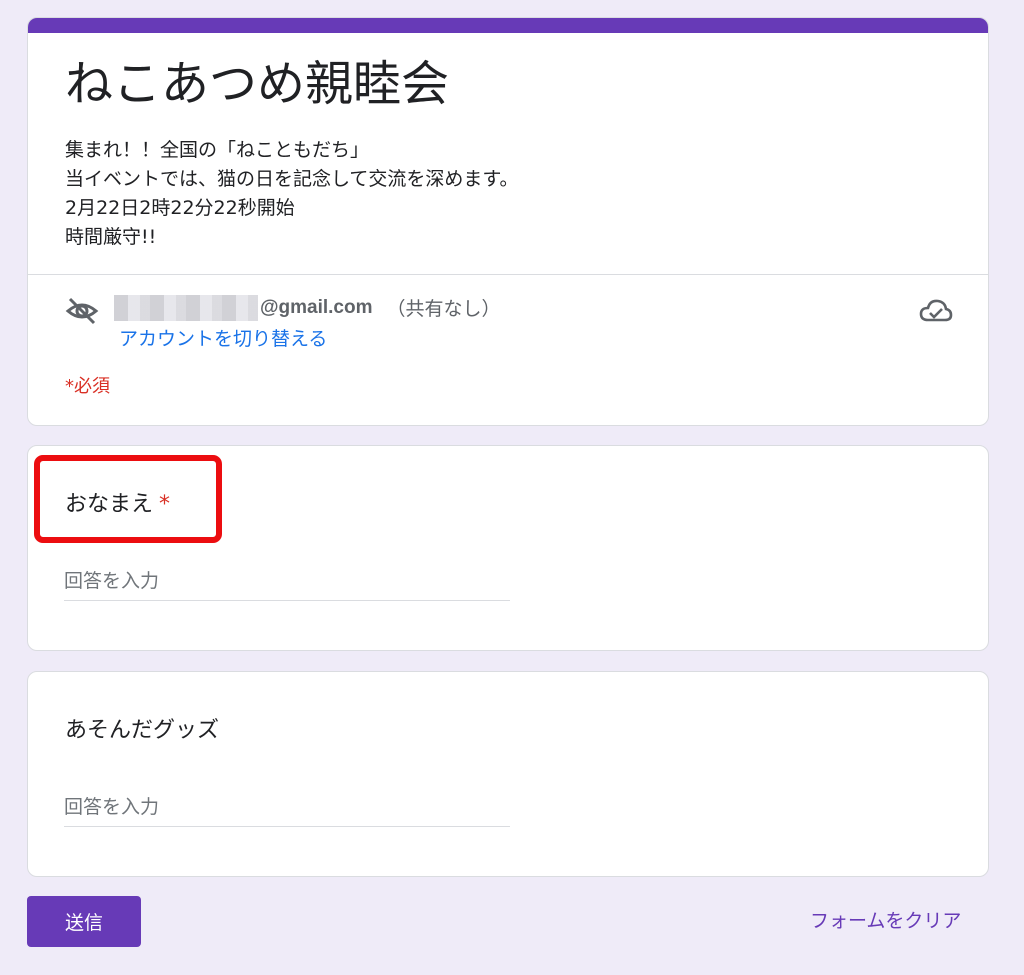 The height and width of the screenshot is (975, 1024). Describe the element at coordinates (443, 309) in the screenshot. I see `share-status: （共有なし）` at that location.